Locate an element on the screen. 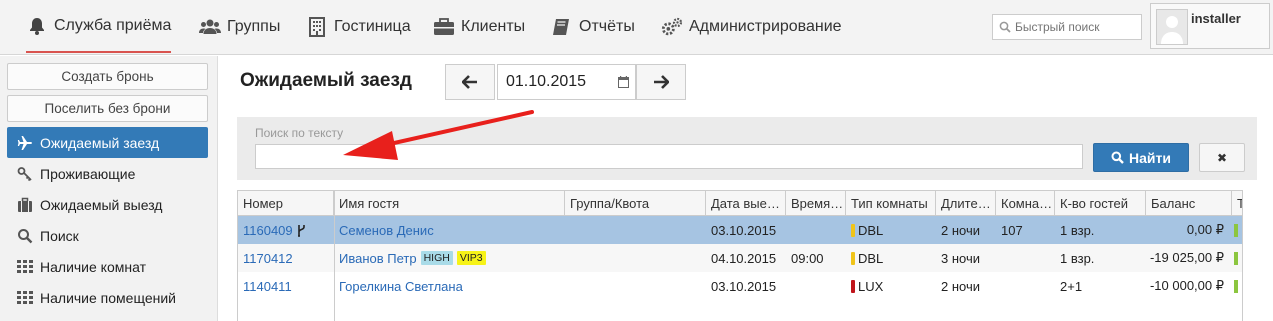  create-booking-button: Создать бронь is located at coordinates (107, 76).